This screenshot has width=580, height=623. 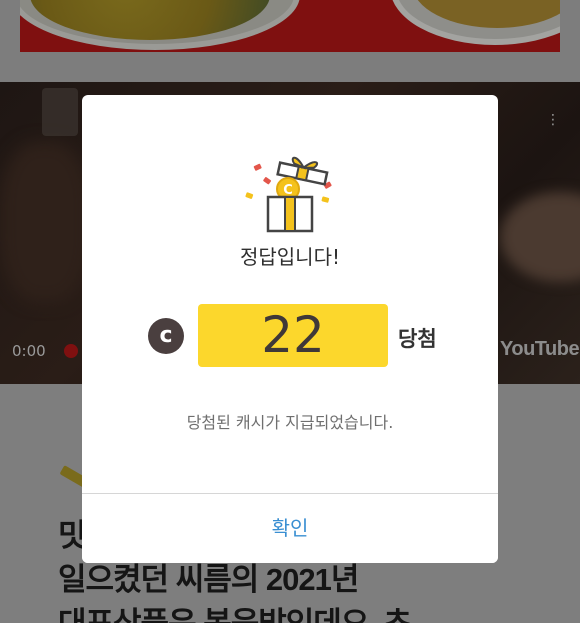 What do you see at coordinates (318, 612) in the screenshot?
I see `headline-line: 대표상품은 복음밥인데요. 초` at bounding box center [318, 612].